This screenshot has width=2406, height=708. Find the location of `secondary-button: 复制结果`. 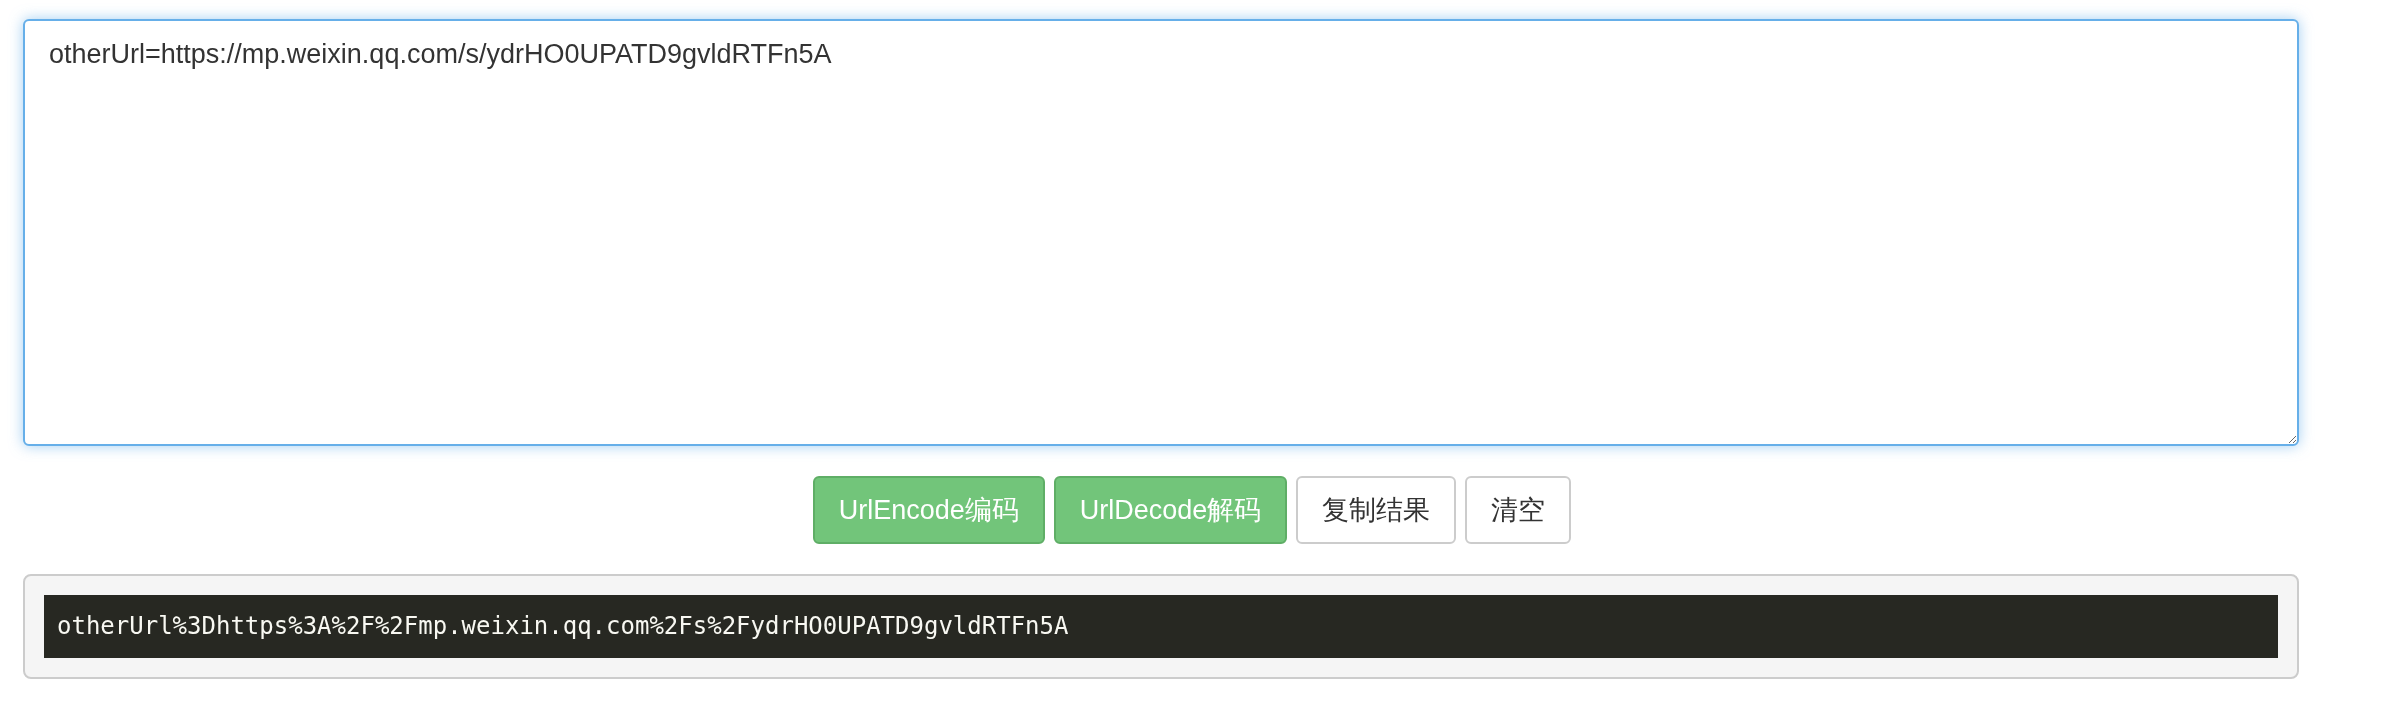

secondary-button: 复制结果 is located at coordinates (1376, 510).